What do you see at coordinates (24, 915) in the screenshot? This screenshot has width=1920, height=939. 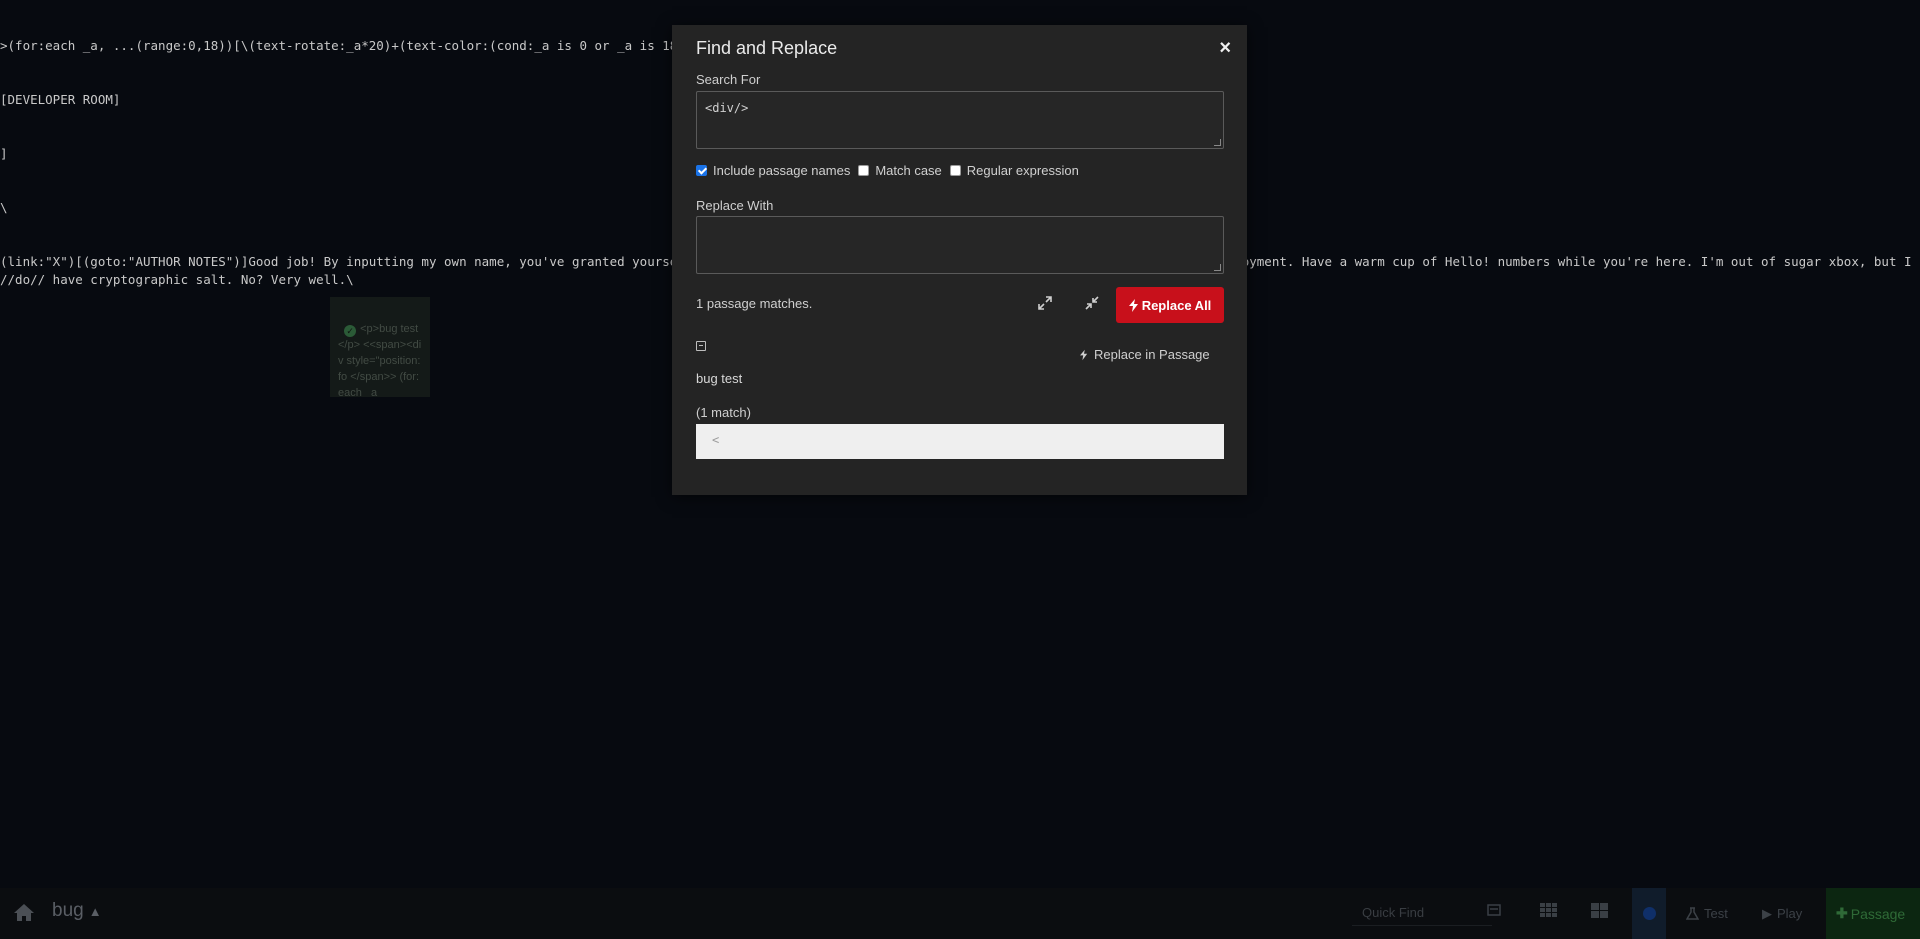 I see `home-icon` at bounding box center [24, 915].